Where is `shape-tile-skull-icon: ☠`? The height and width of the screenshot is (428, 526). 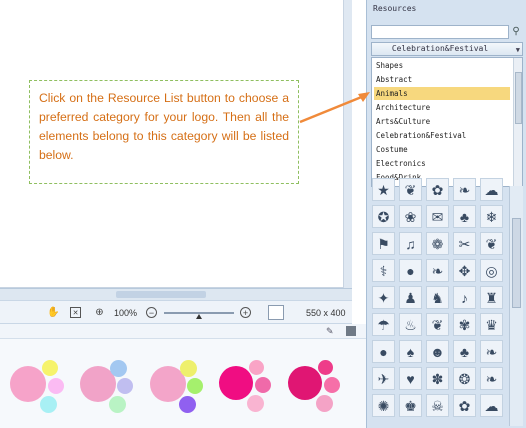 shape-tile-skull-icon: ☠ is located at coordinates (437, 405).